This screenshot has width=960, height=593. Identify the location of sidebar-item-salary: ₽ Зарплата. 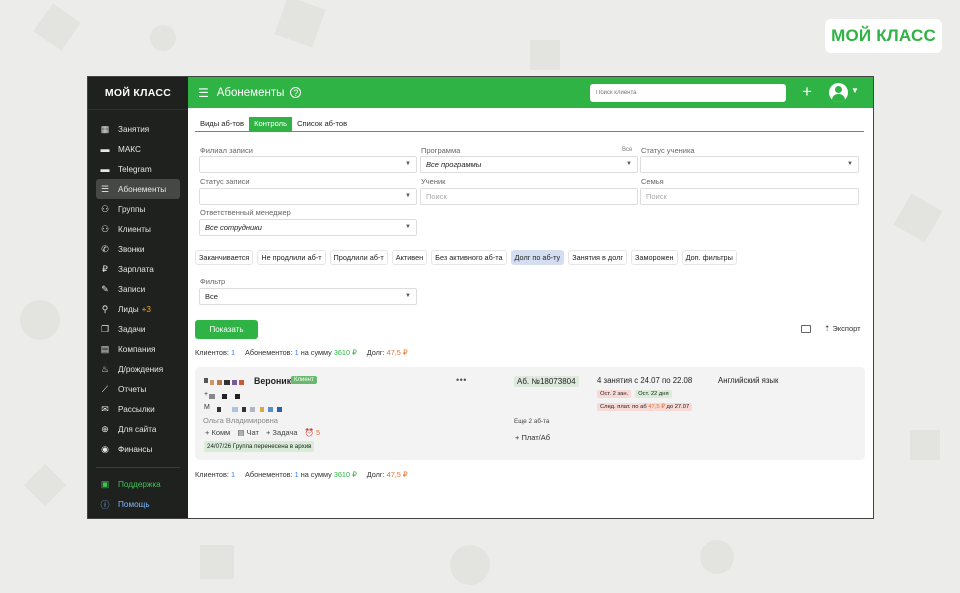
(138, 269).